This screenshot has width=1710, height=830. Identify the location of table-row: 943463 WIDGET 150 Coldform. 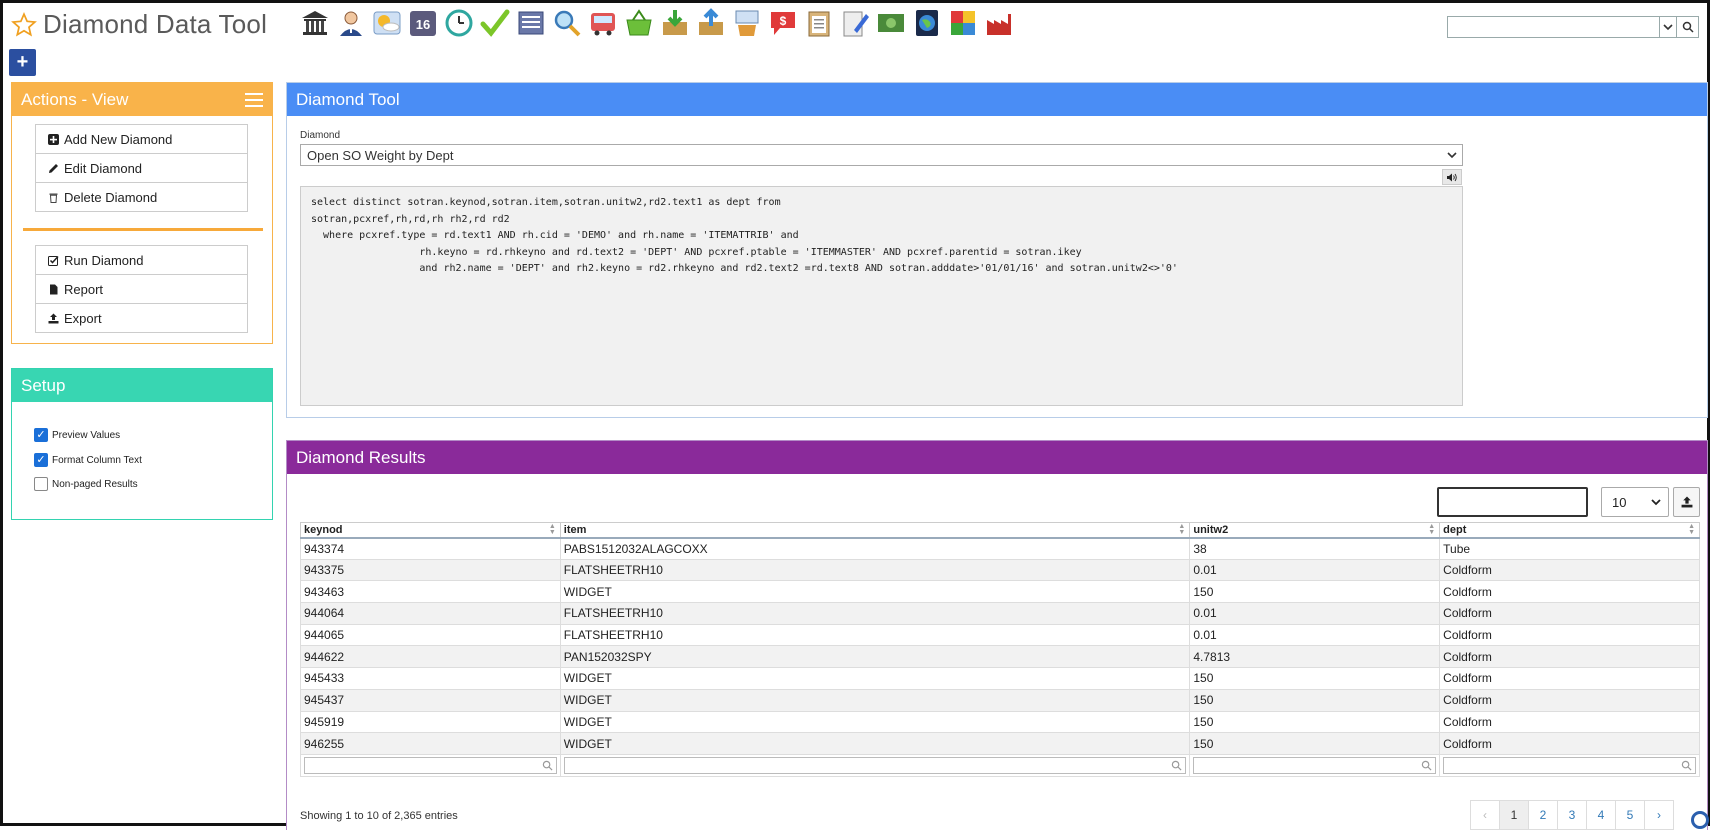
(1000, 592).